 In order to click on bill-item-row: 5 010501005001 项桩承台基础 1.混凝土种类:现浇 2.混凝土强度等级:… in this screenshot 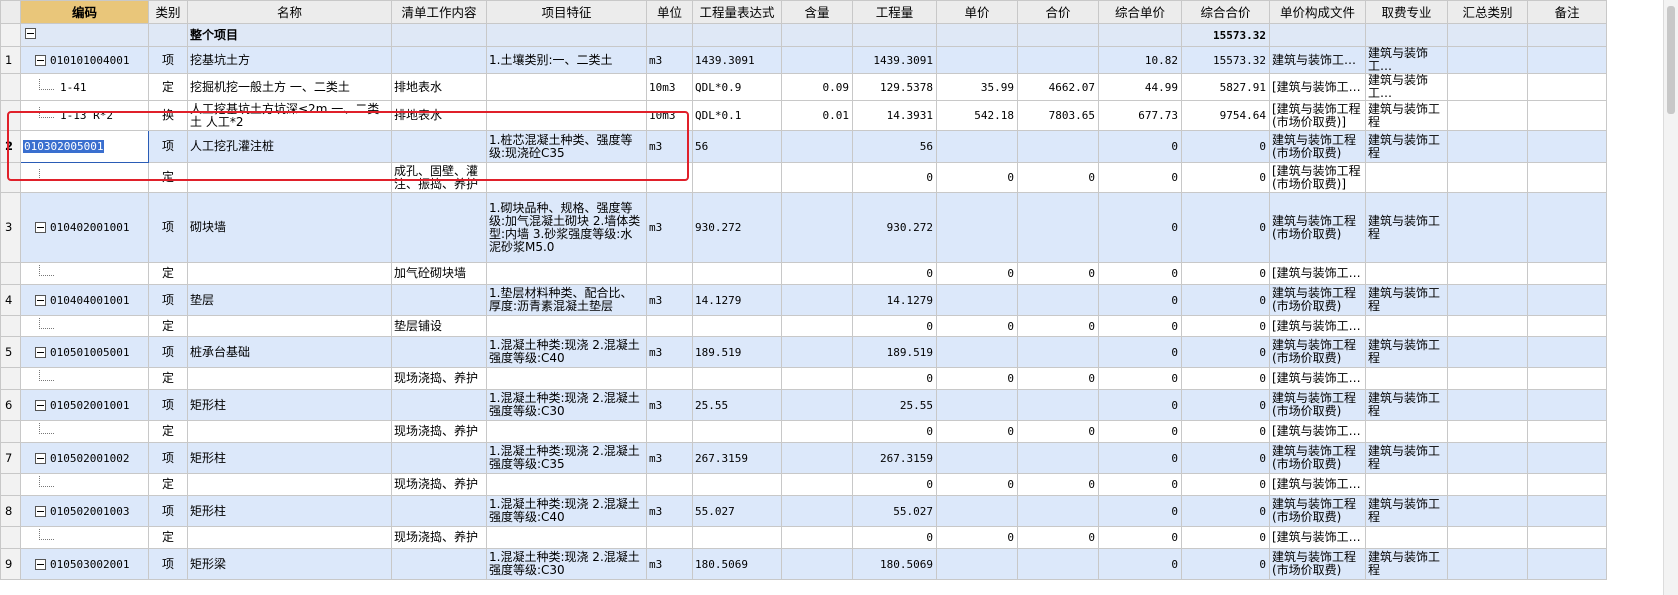, I will do `click(803, 352)`.